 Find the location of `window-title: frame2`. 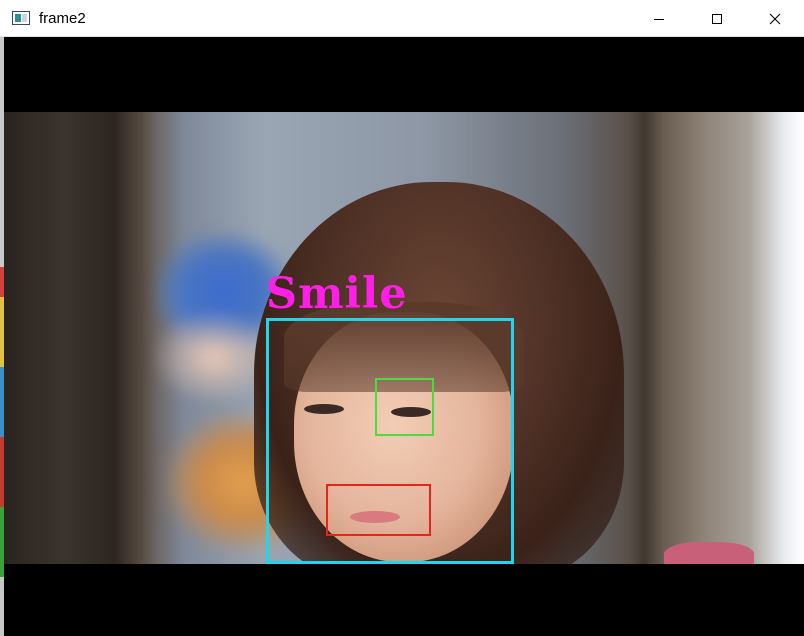

window-title: frame2 is located at coordinates (62, 18).